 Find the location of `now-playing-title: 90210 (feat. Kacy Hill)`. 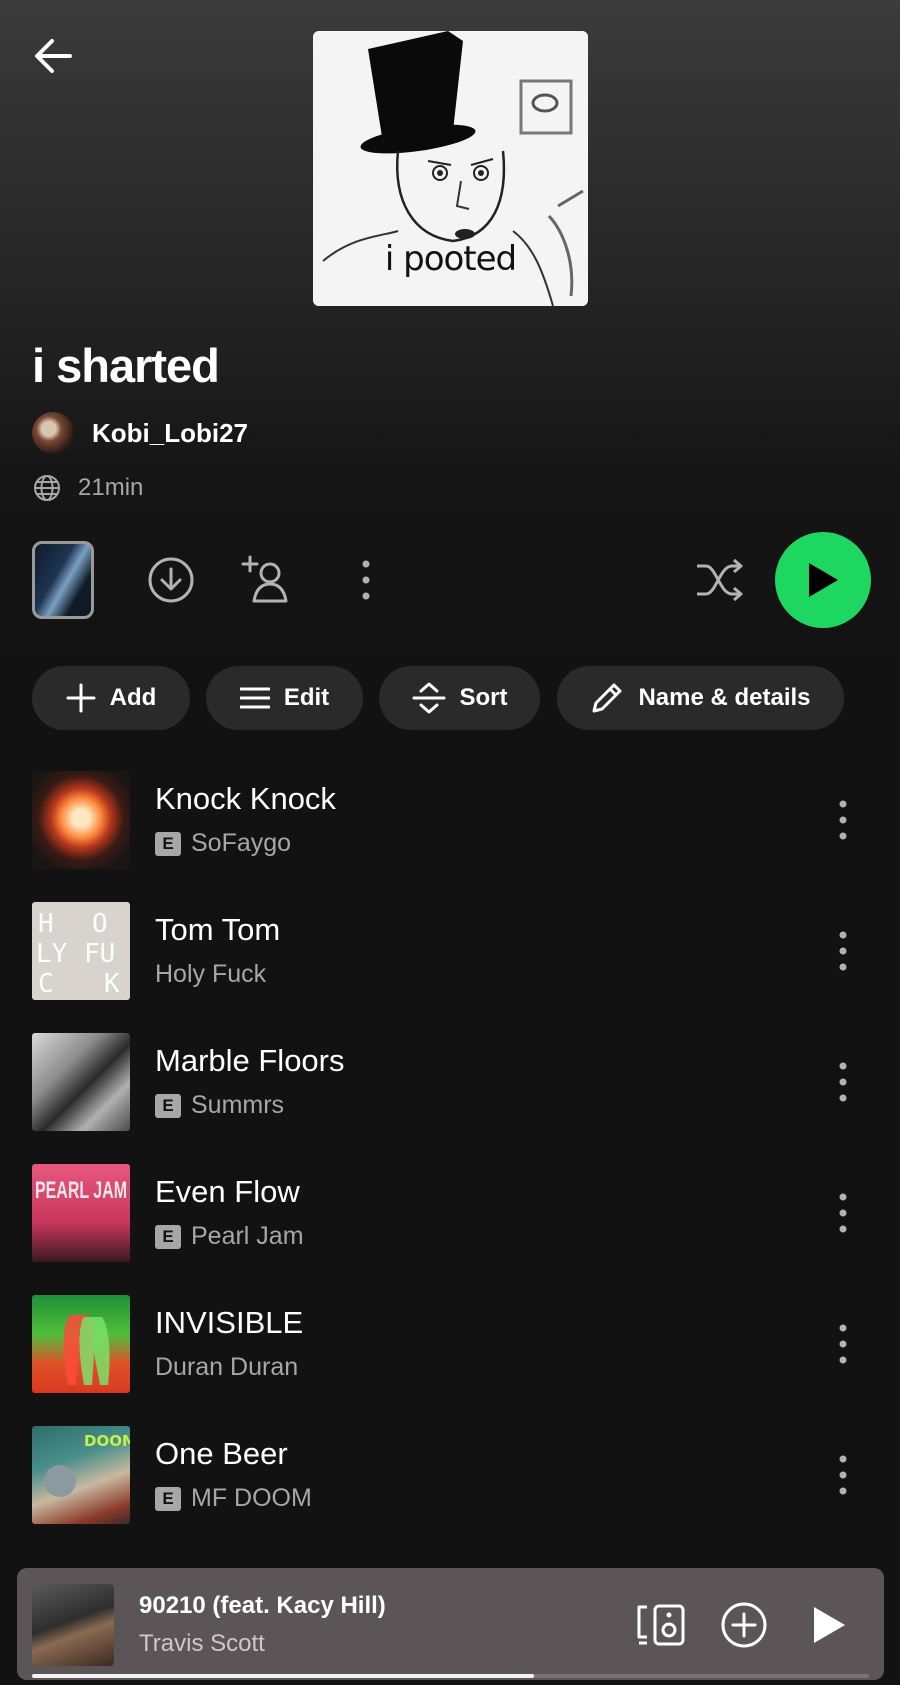

now-playing-title: 90210 (feat. Kacy Hill) is located at coordinates (262, 1605).